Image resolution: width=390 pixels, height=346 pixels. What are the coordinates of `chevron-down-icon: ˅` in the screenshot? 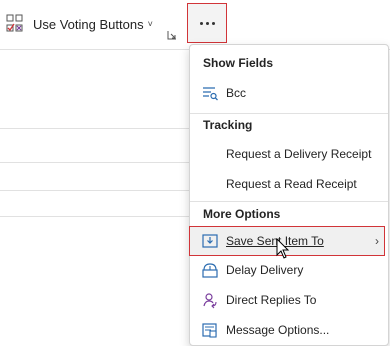 It's located at (150, 24).